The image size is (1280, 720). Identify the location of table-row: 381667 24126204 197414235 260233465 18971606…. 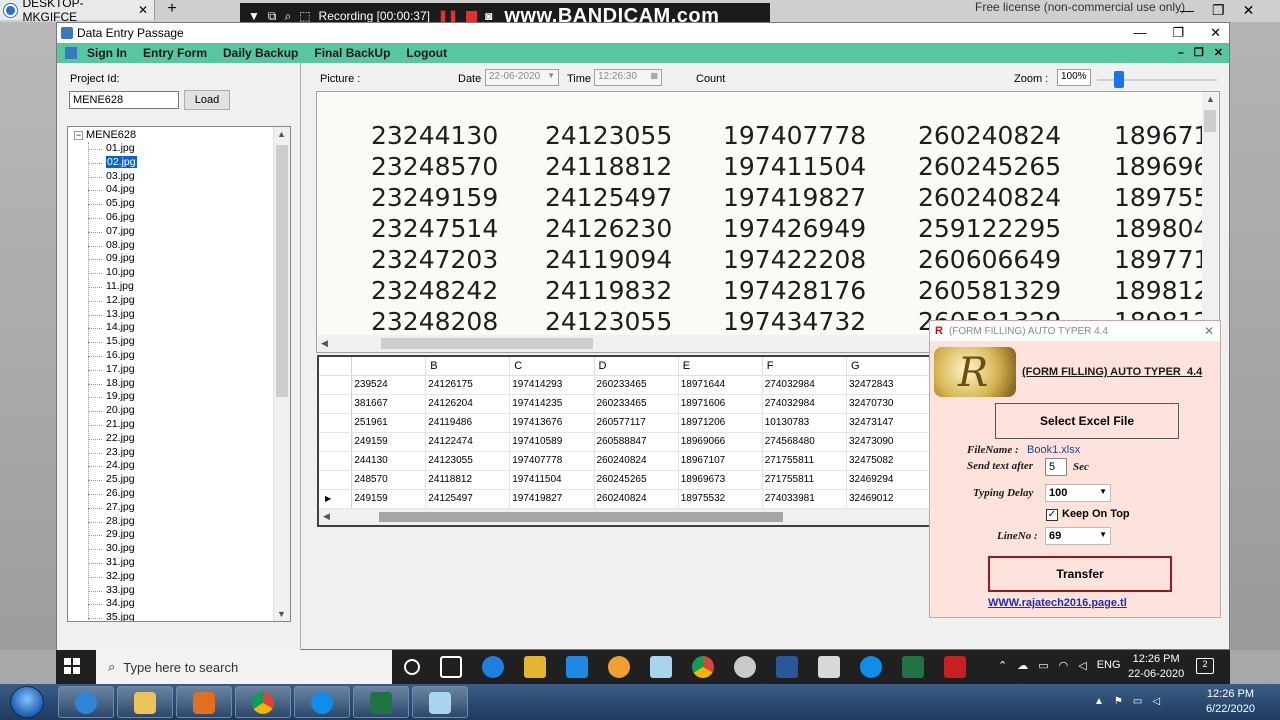
(625, 404).